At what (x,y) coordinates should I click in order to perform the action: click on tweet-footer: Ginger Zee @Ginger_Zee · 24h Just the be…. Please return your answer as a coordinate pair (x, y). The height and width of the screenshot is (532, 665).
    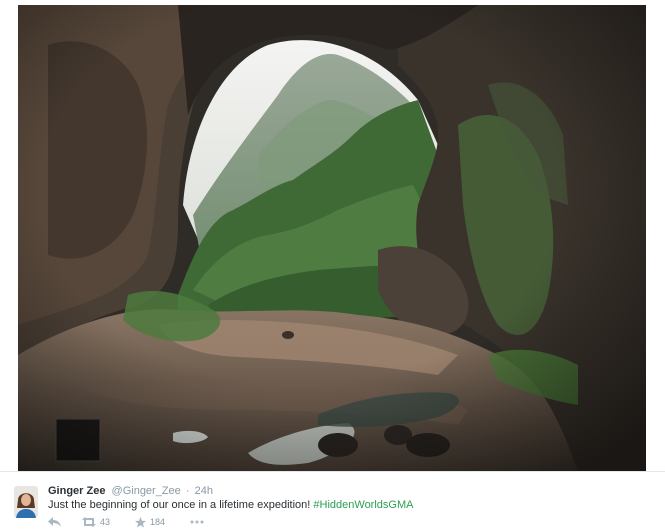
    Looking at the image, I should click on (332, 501).